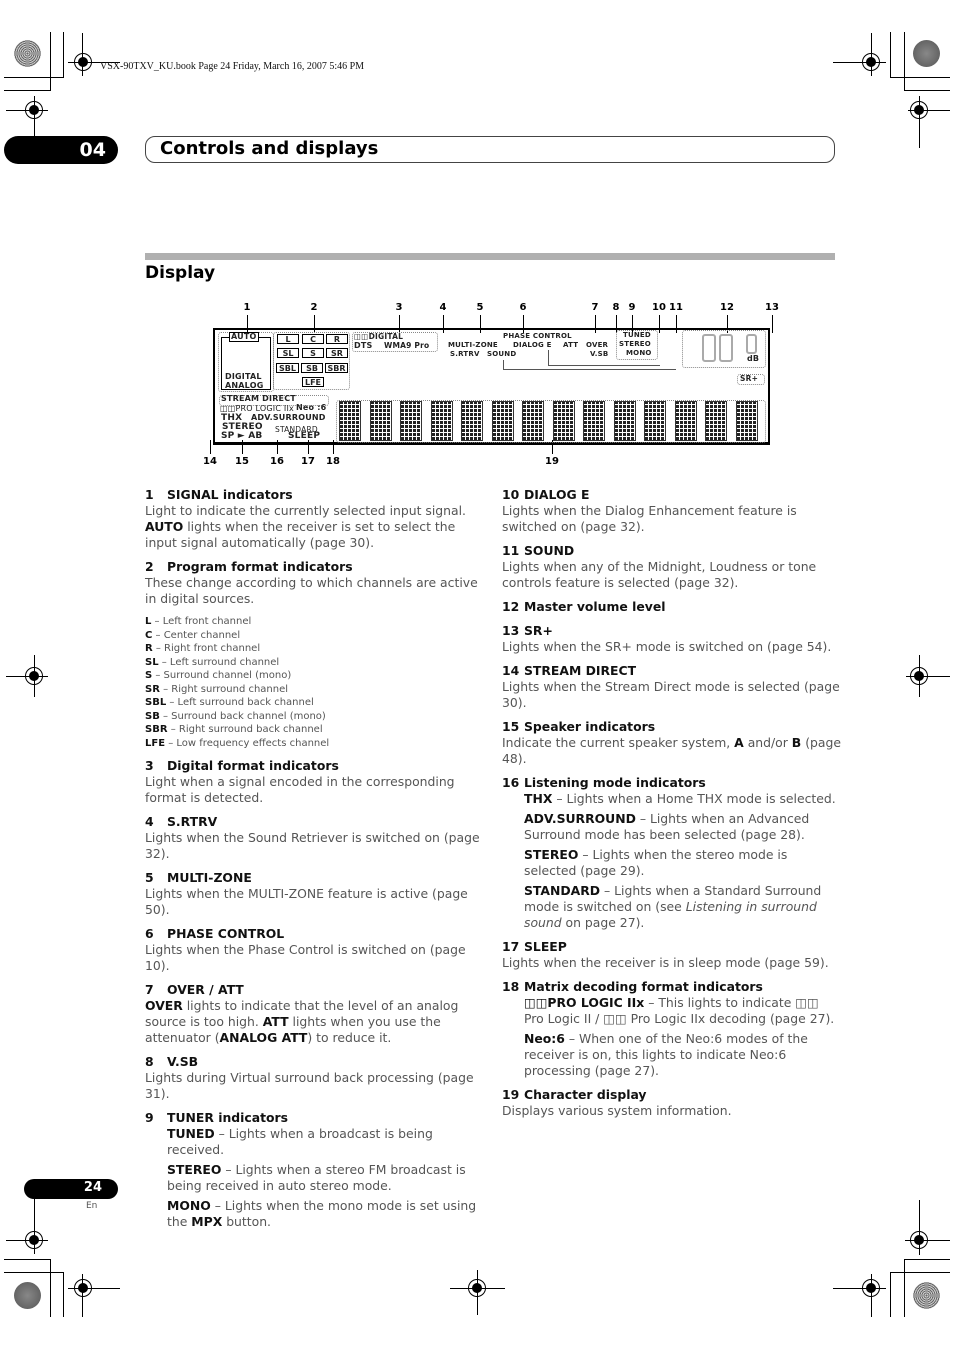  I want to click on item-title: V.SB, so click(183, 1061).